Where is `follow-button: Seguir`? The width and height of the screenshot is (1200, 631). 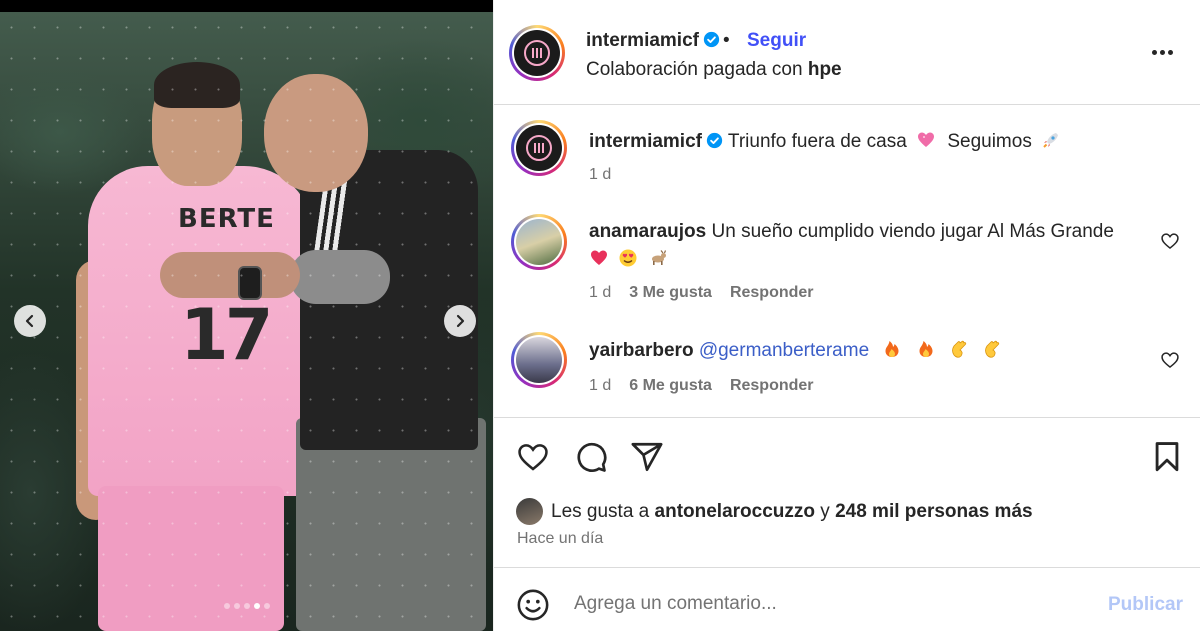
follow-button: Seguir is located at coordinates (776, 41).